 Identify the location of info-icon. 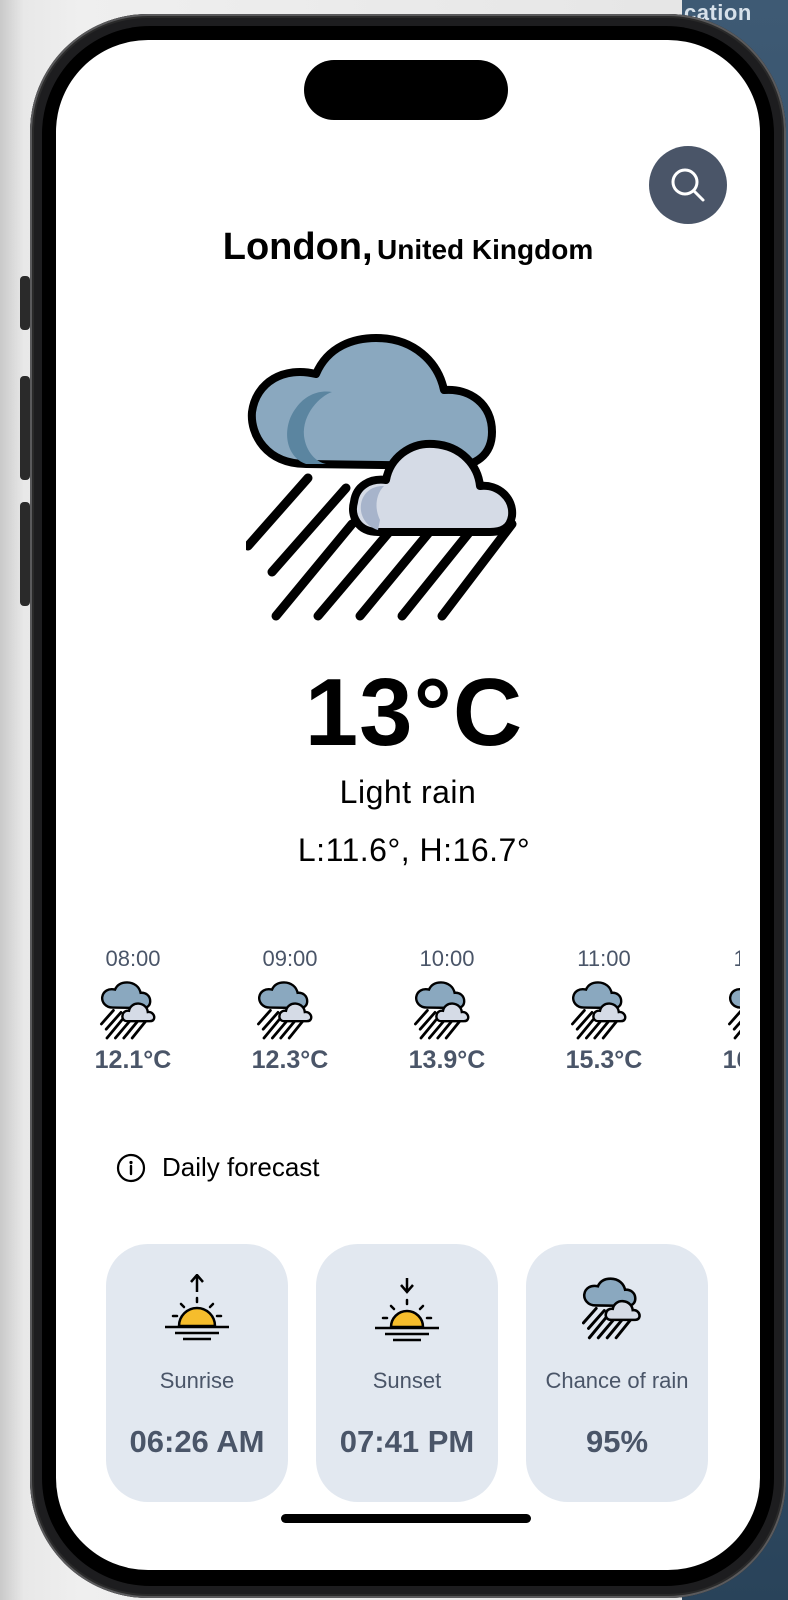
(131, 1167).